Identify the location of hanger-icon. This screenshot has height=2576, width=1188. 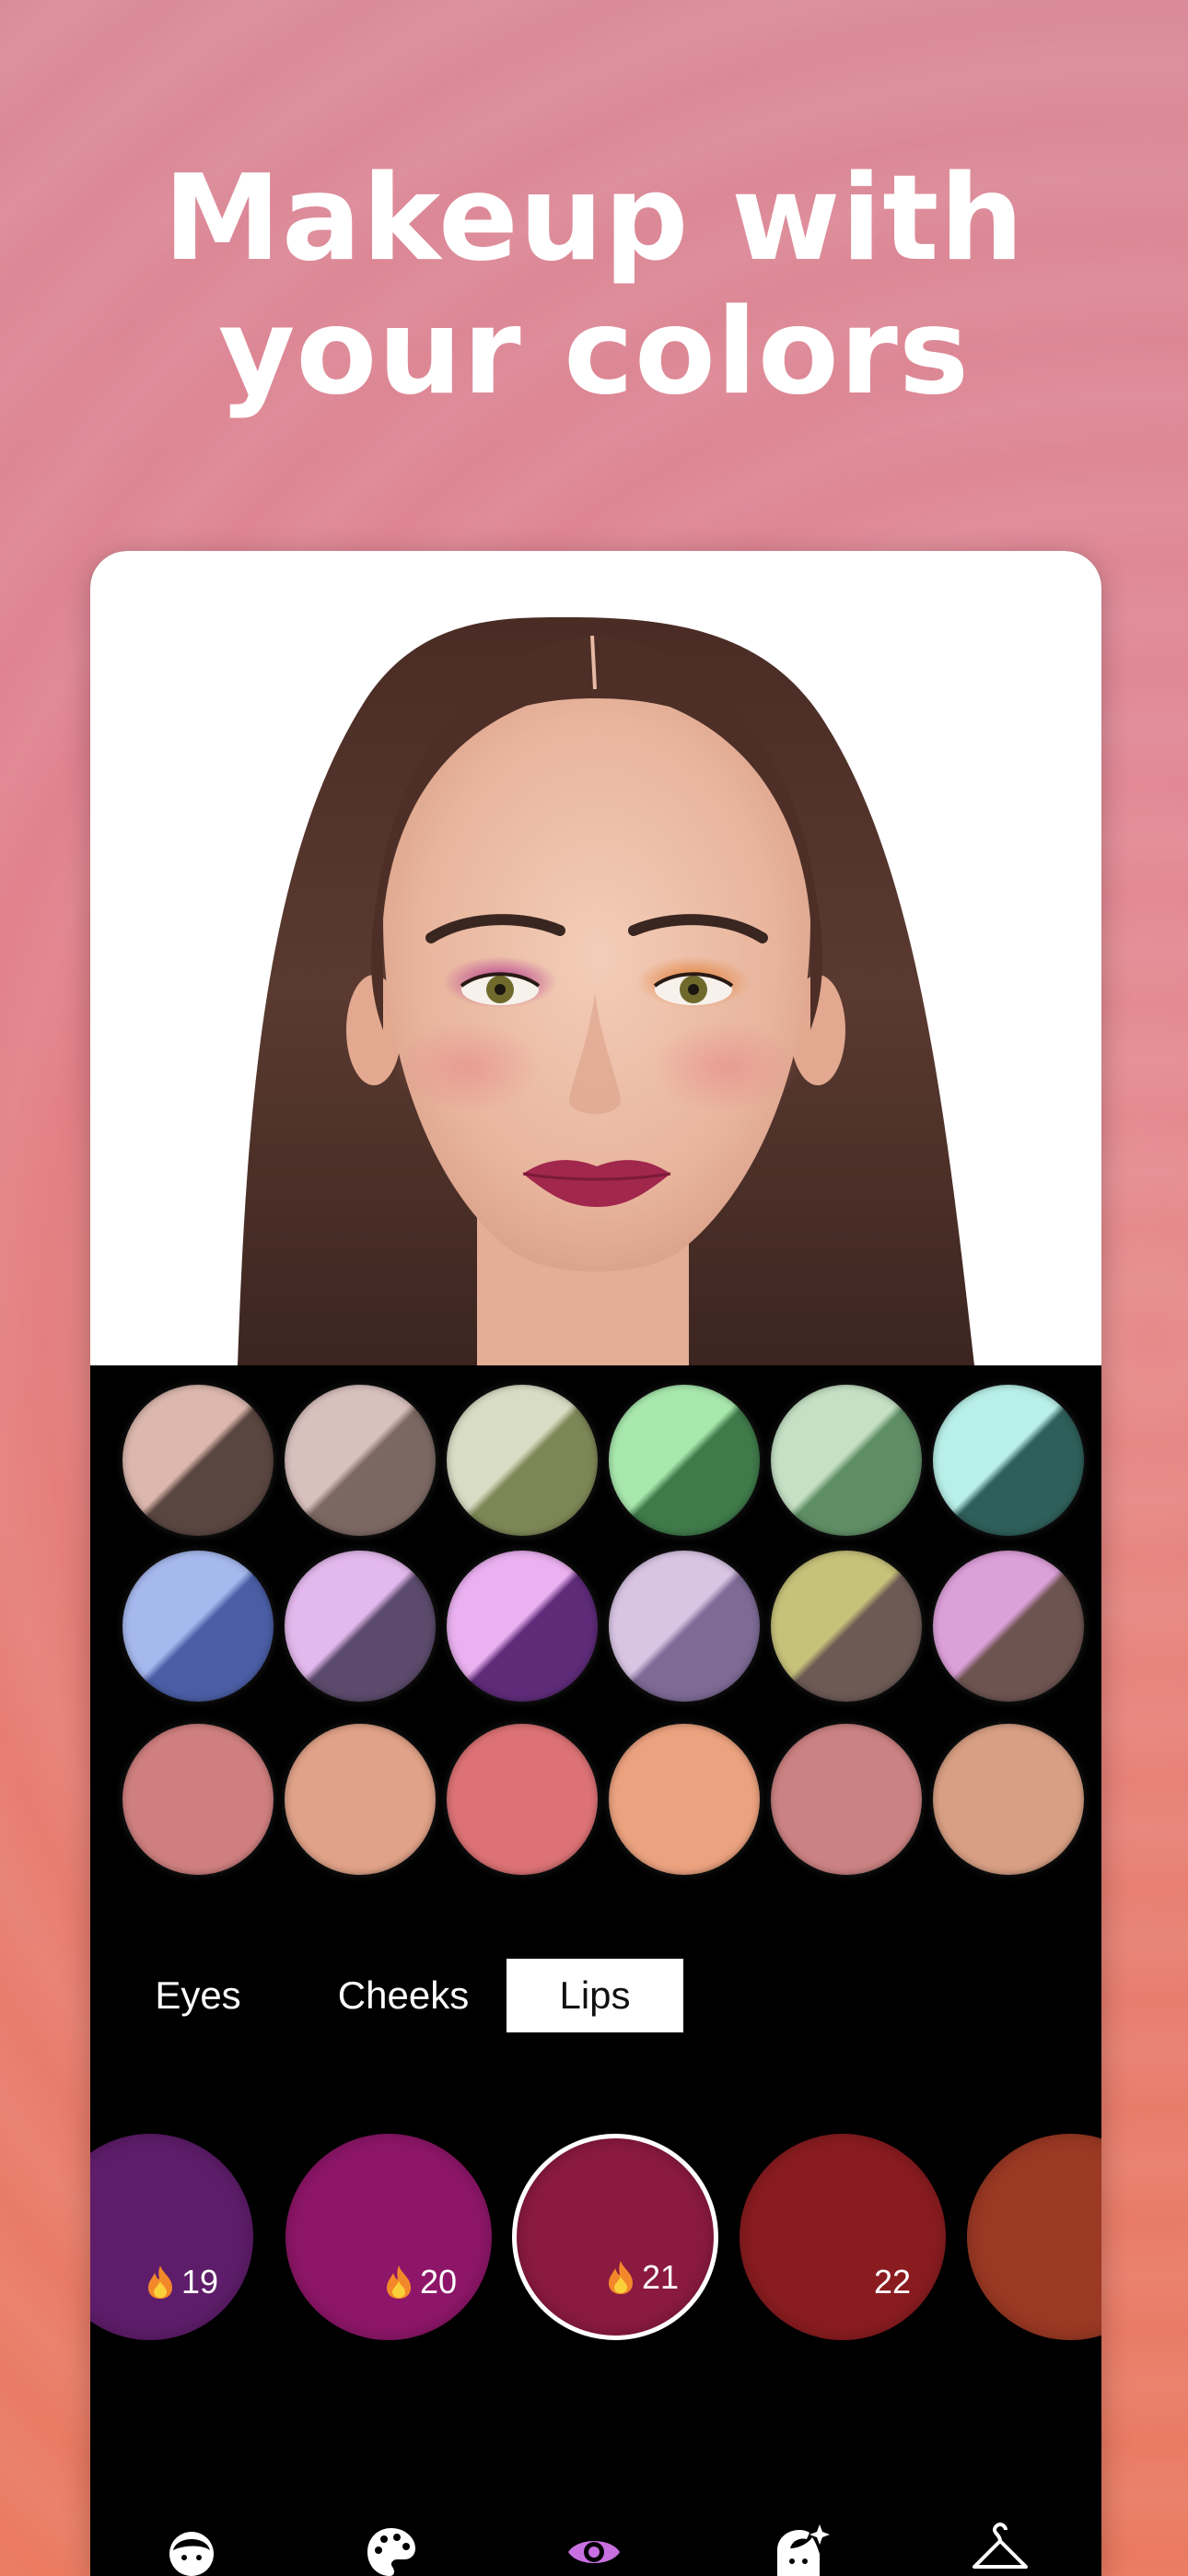
(1001, 2549).